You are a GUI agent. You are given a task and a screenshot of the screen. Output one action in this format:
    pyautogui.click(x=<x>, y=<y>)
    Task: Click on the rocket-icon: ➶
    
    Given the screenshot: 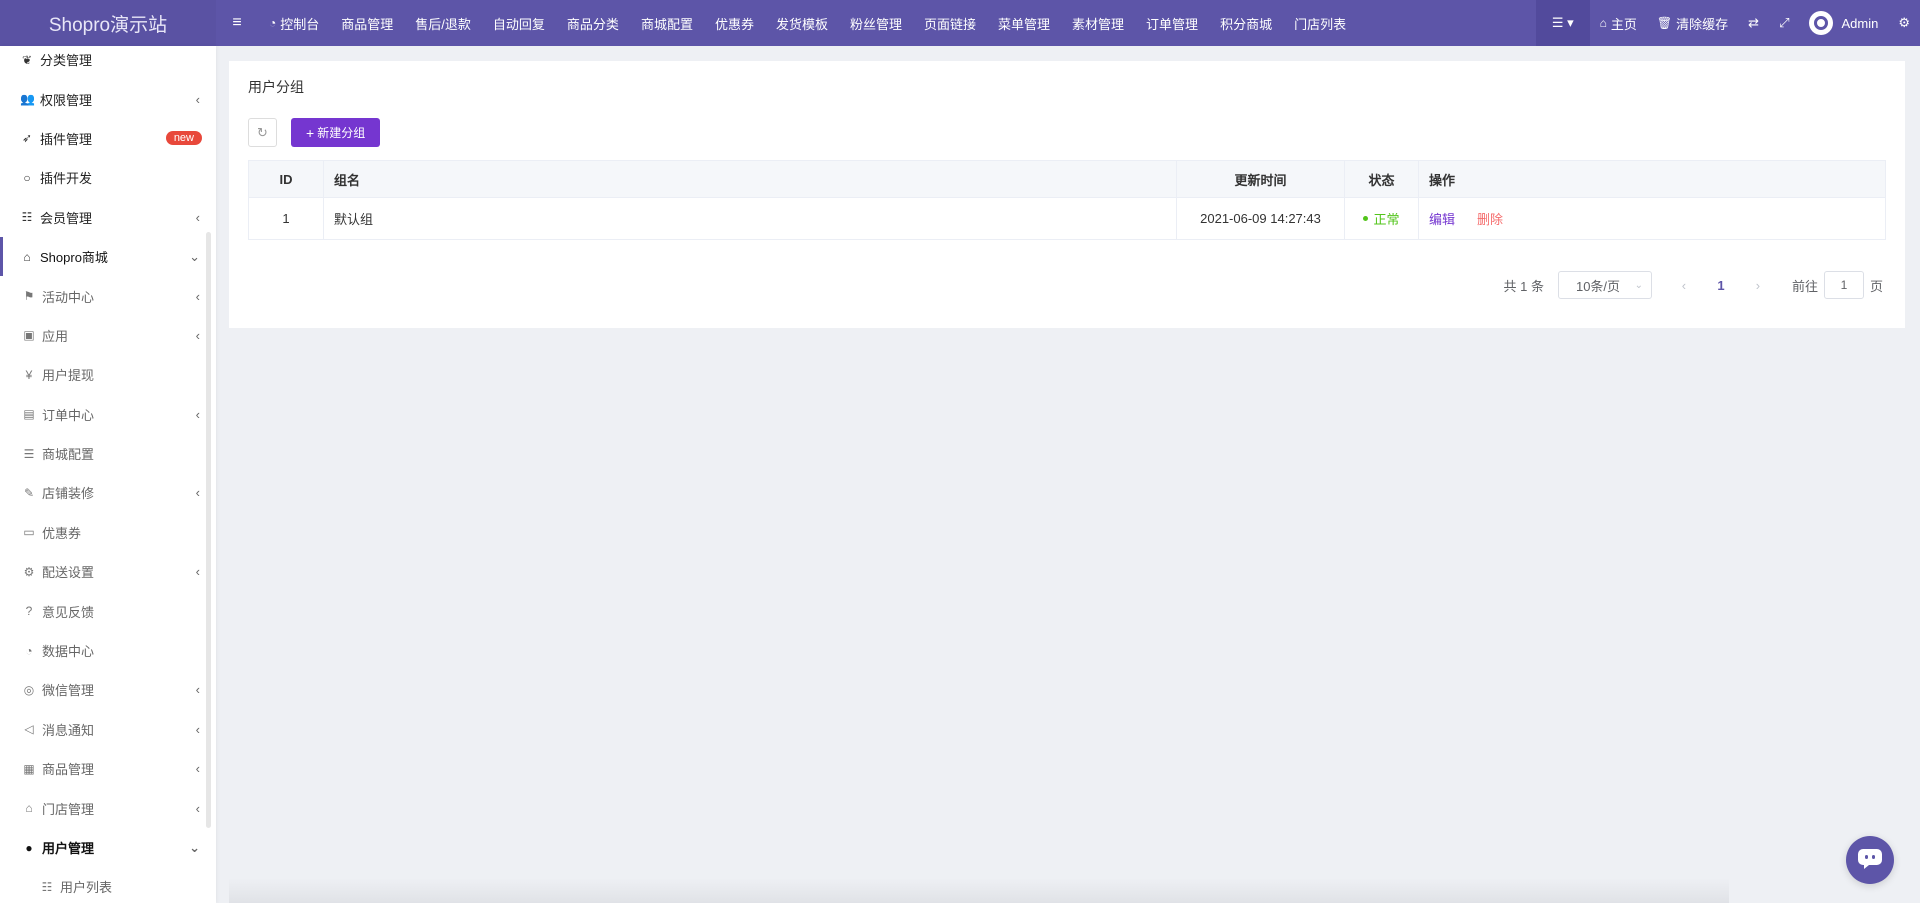 What is the action you would take?
    pyautogui.click(x=27, y=138)
    